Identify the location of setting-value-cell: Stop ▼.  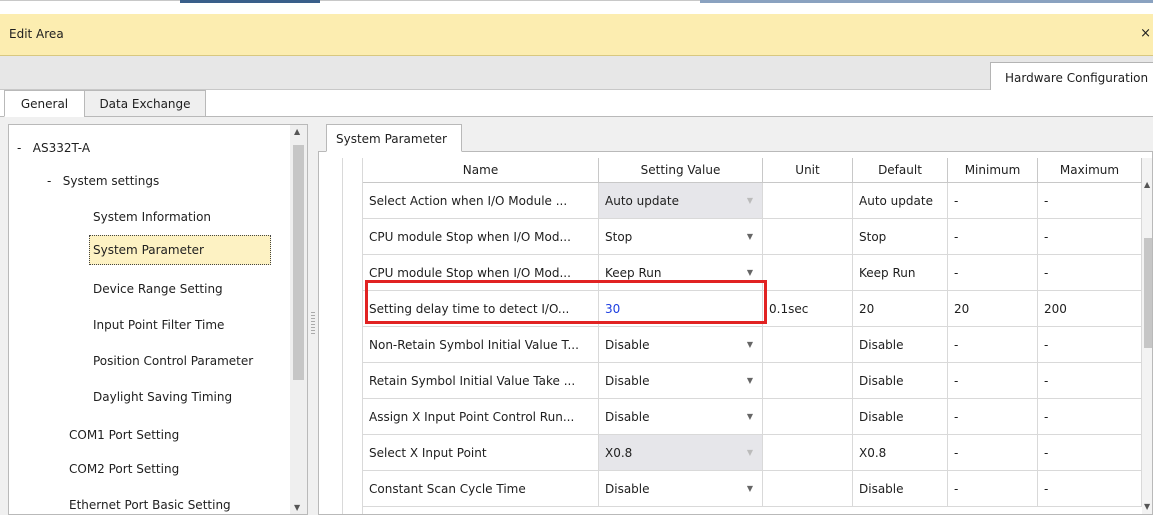
(681, 237).